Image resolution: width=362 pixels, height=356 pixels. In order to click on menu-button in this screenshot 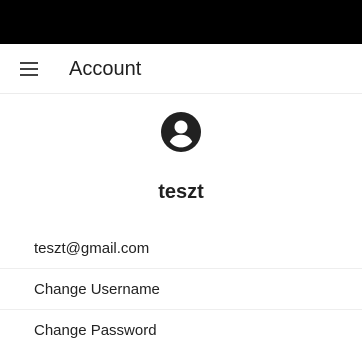, I will do `click(30, 69)`.